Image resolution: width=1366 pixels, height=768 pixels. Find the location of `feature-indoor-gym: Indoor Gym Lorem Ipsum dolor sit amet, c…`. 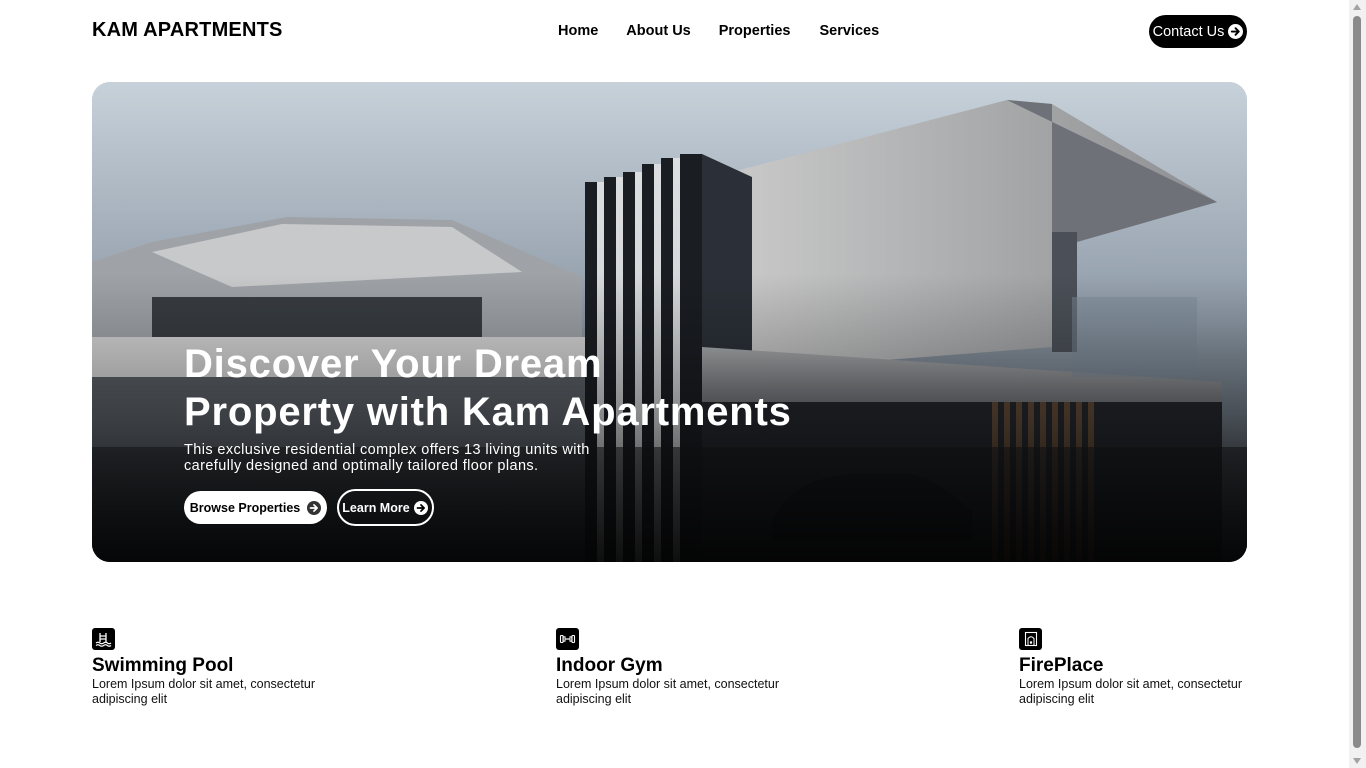

feature-indoor-gym: Indoor Gym Lorem Ipsum dolor sit amet, c… is located at coordinates (676, 667).